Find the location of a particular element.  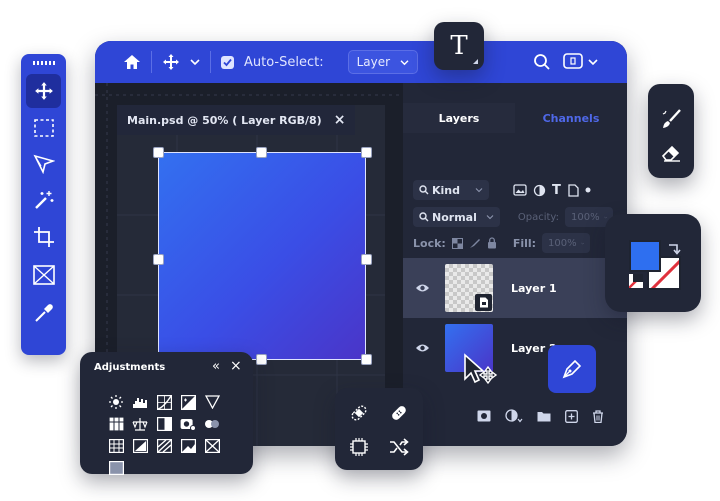

lock-transparency-icon is located at coordinates (457, 243).